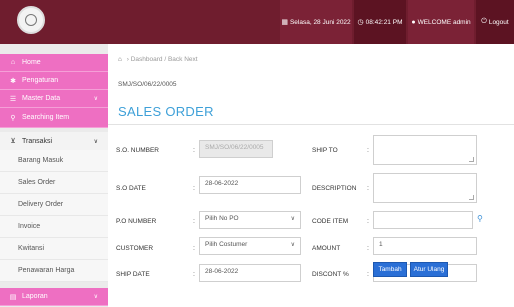  What do you see at coordinates (413, 22) in the screenshot?
I see `user-icon: ●` at bounding box center [413, 22].